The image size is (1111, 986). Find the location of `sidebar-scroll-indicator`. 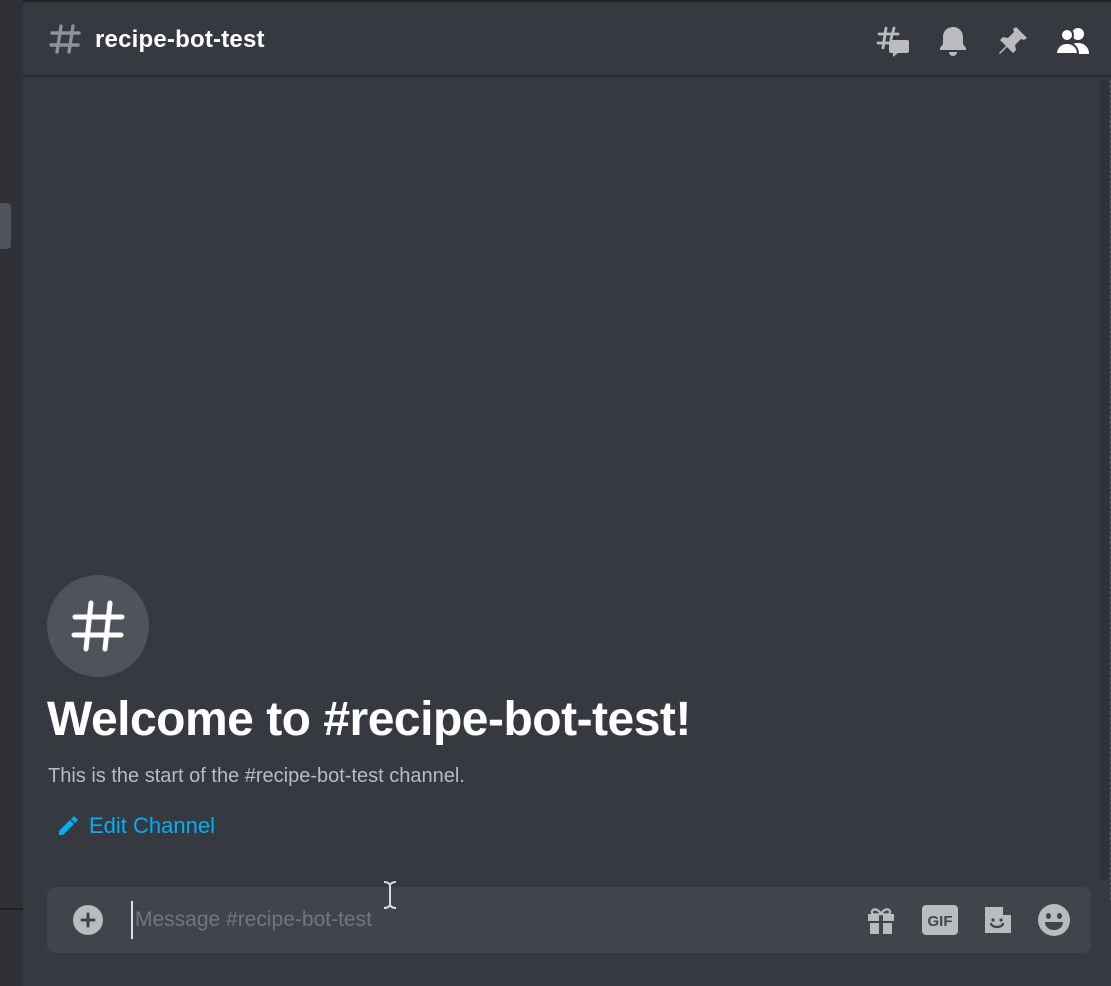

sidebar-scroll-indicator is located at coordinates (5, 226).